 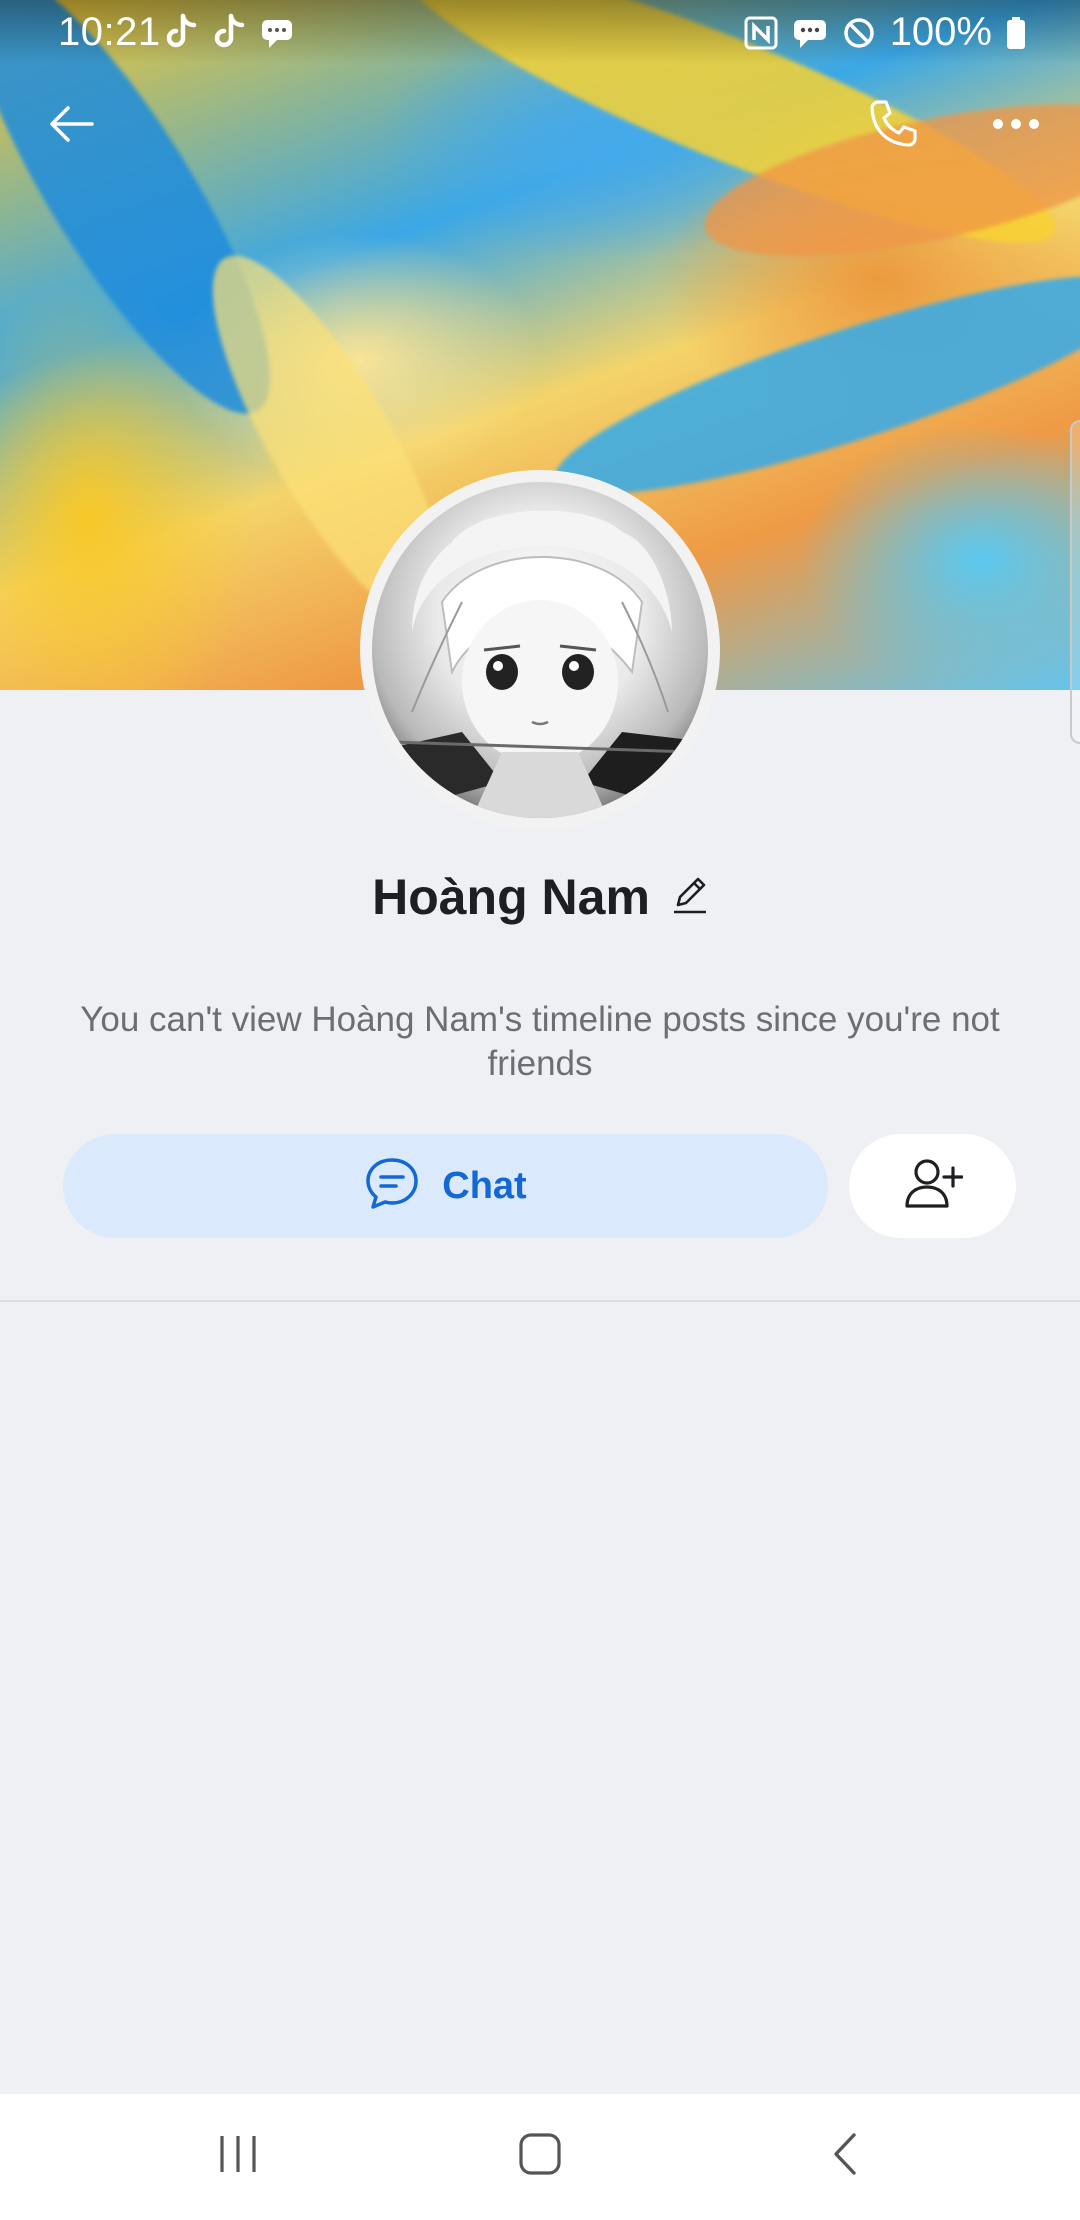 I want to click on status-right-icons: 100%, so click(x=885, y=32).